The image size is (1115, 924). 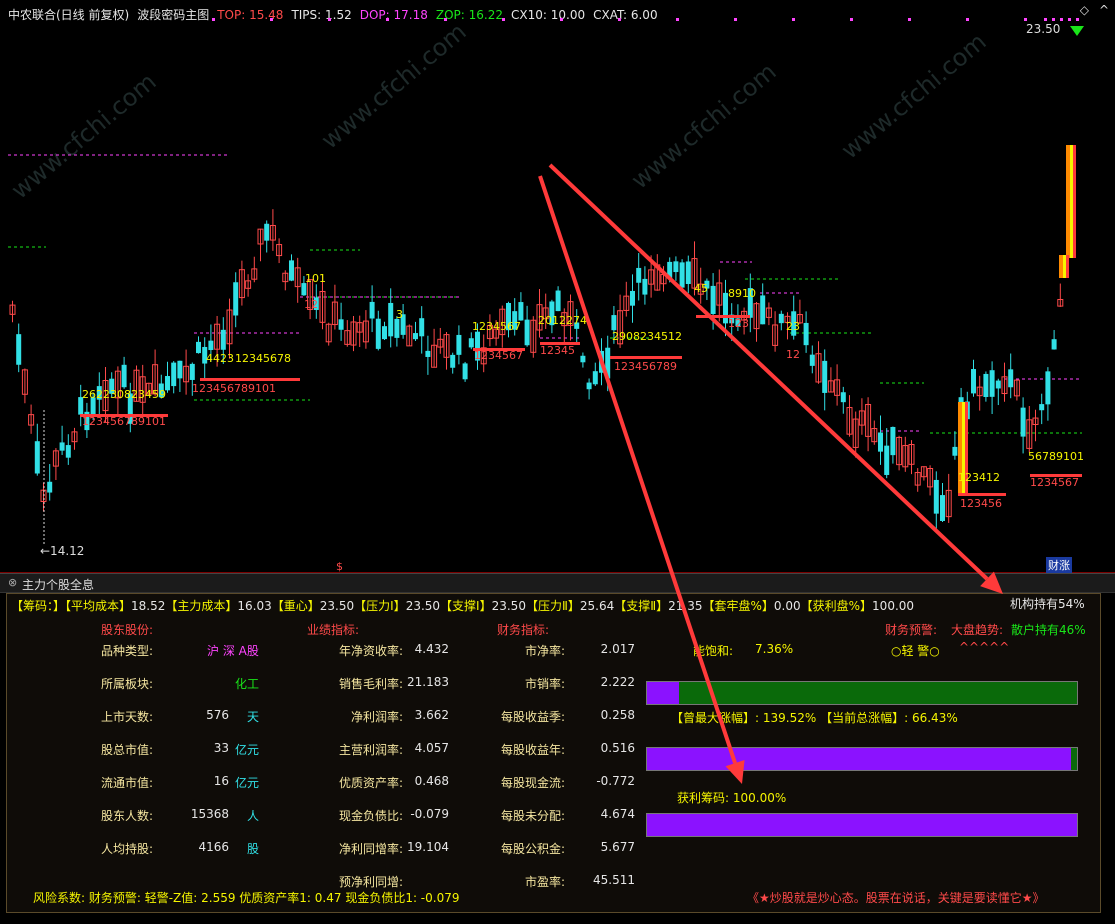 What do you see at coordinates (58, 584) in the screenshot?
I see `panel-title: 主力个股全息` at bounding box center [58, 584].